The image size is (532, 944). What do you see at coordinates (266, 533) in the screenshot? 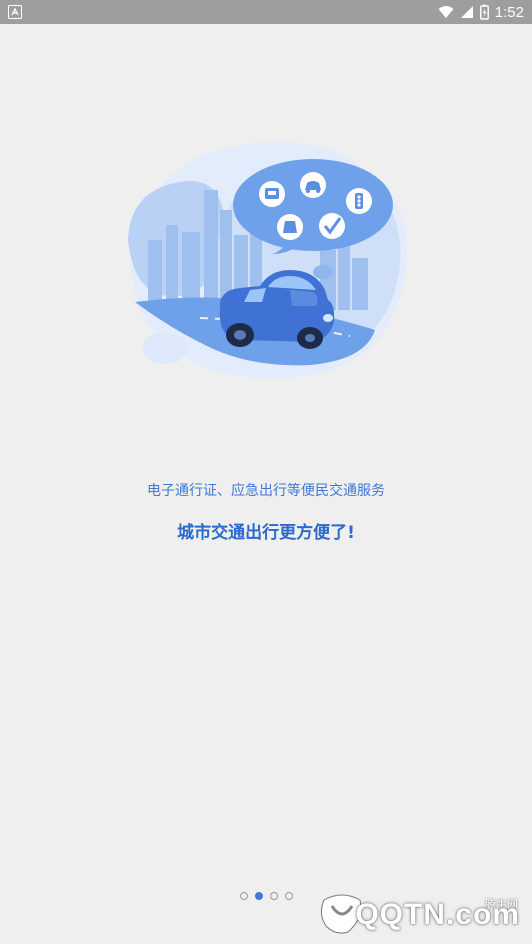
I see `intro-title: 城市交通出行更方便了!` at bounding box center [266, 533].